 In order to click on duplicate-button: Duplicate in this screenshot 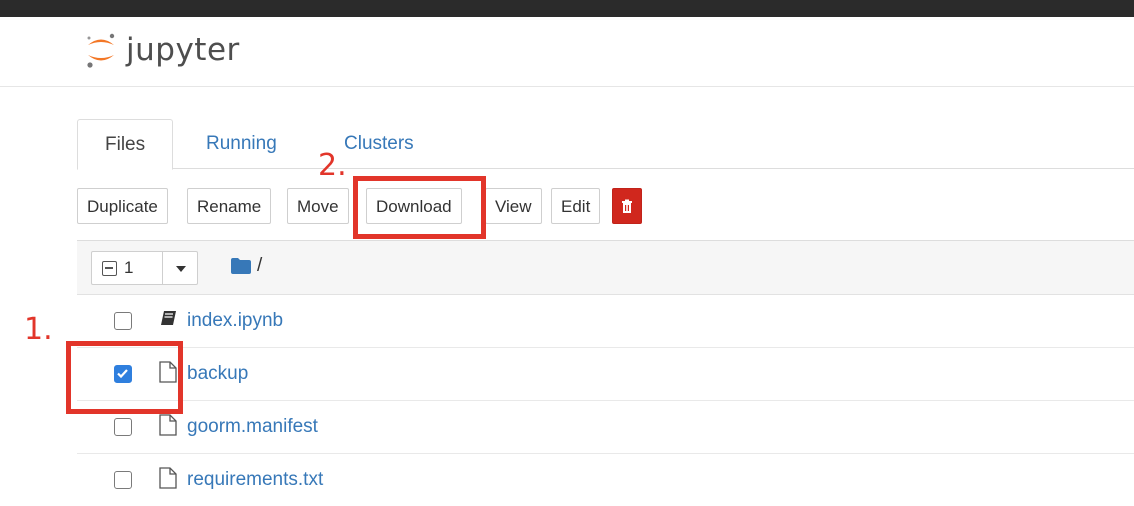, I will do `click(122, 206)`.